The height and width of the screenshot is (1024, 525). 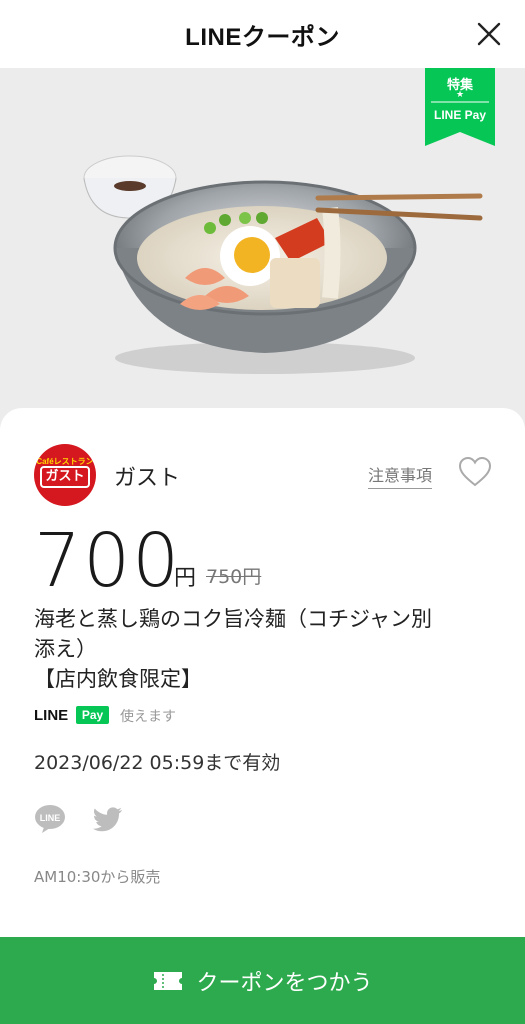 What do you see at coordinates (460, 115) in the screenshot?
I see `ribbon-linepay-label: LINE Pay` at bounding box center [460, 115].